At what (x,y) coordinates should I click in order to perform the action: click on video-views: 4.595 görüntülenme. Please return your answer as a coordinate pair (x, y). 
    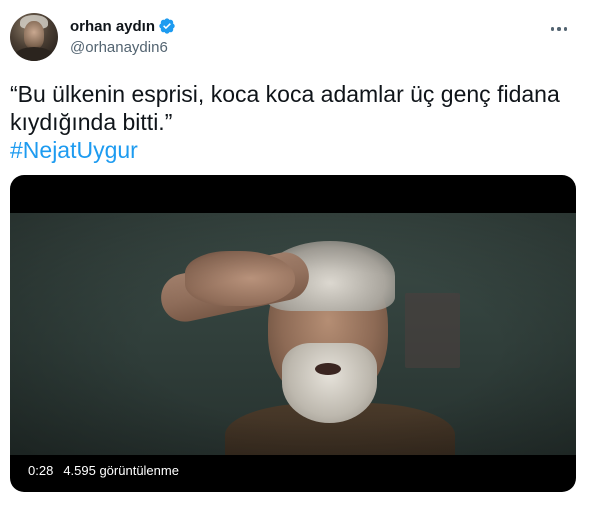
    Looking at the image, I should click on (121, 470).